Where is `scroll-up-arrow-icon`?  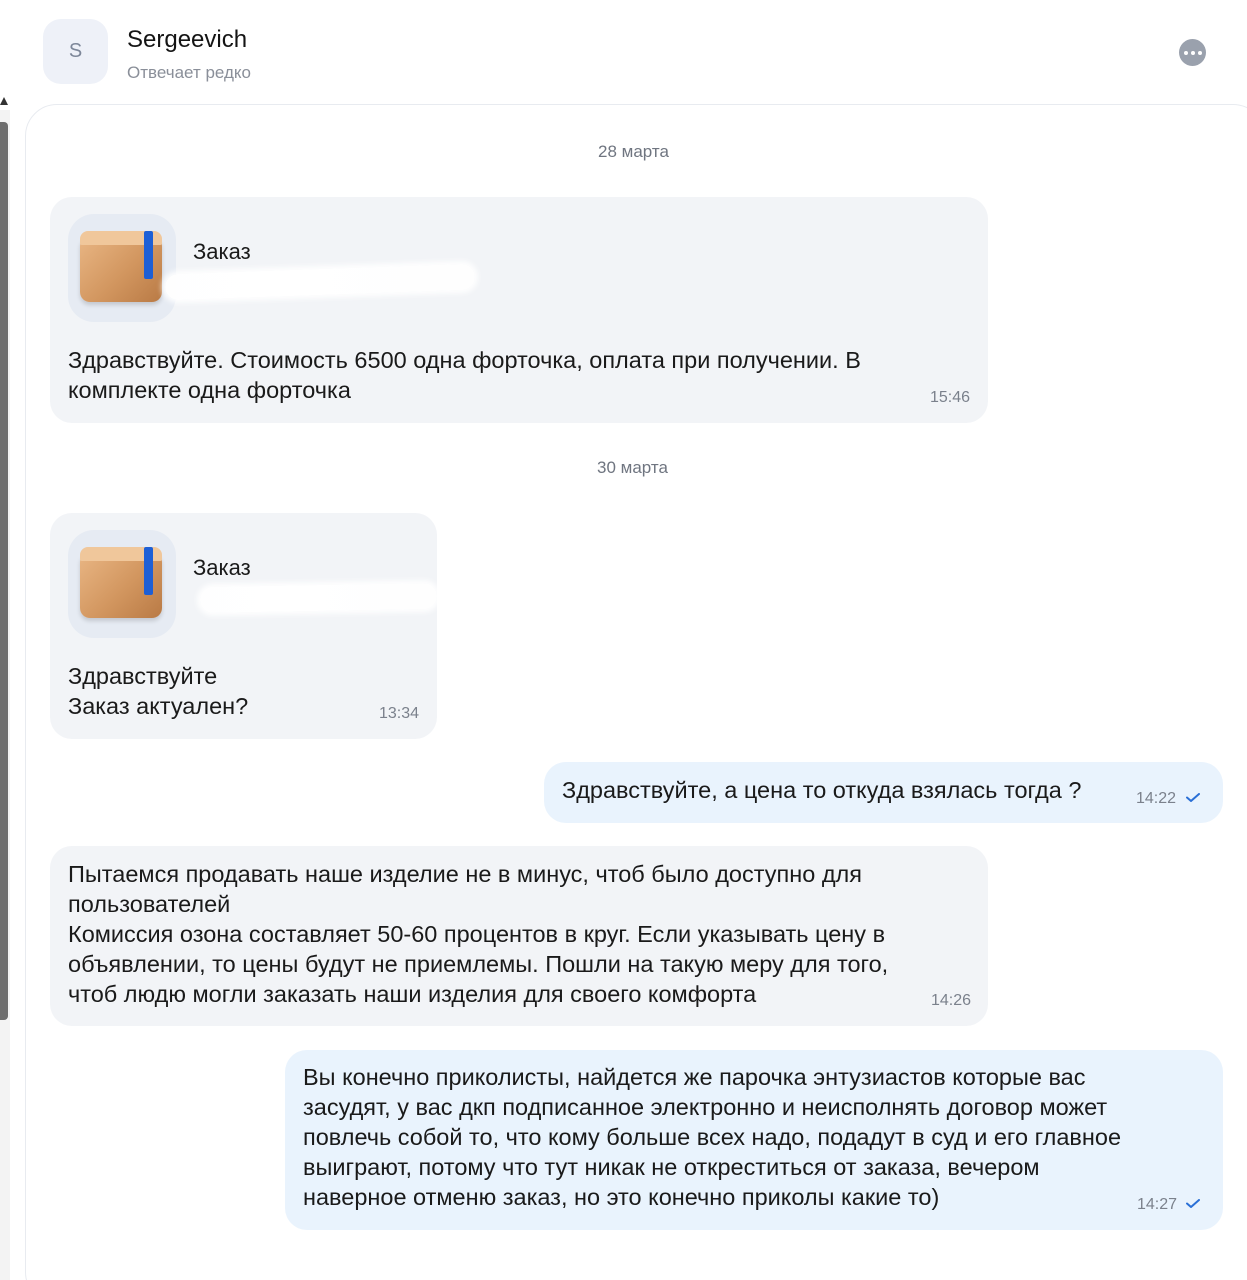
scroll-up-arrow-icon is located at coordinates (4, 101).